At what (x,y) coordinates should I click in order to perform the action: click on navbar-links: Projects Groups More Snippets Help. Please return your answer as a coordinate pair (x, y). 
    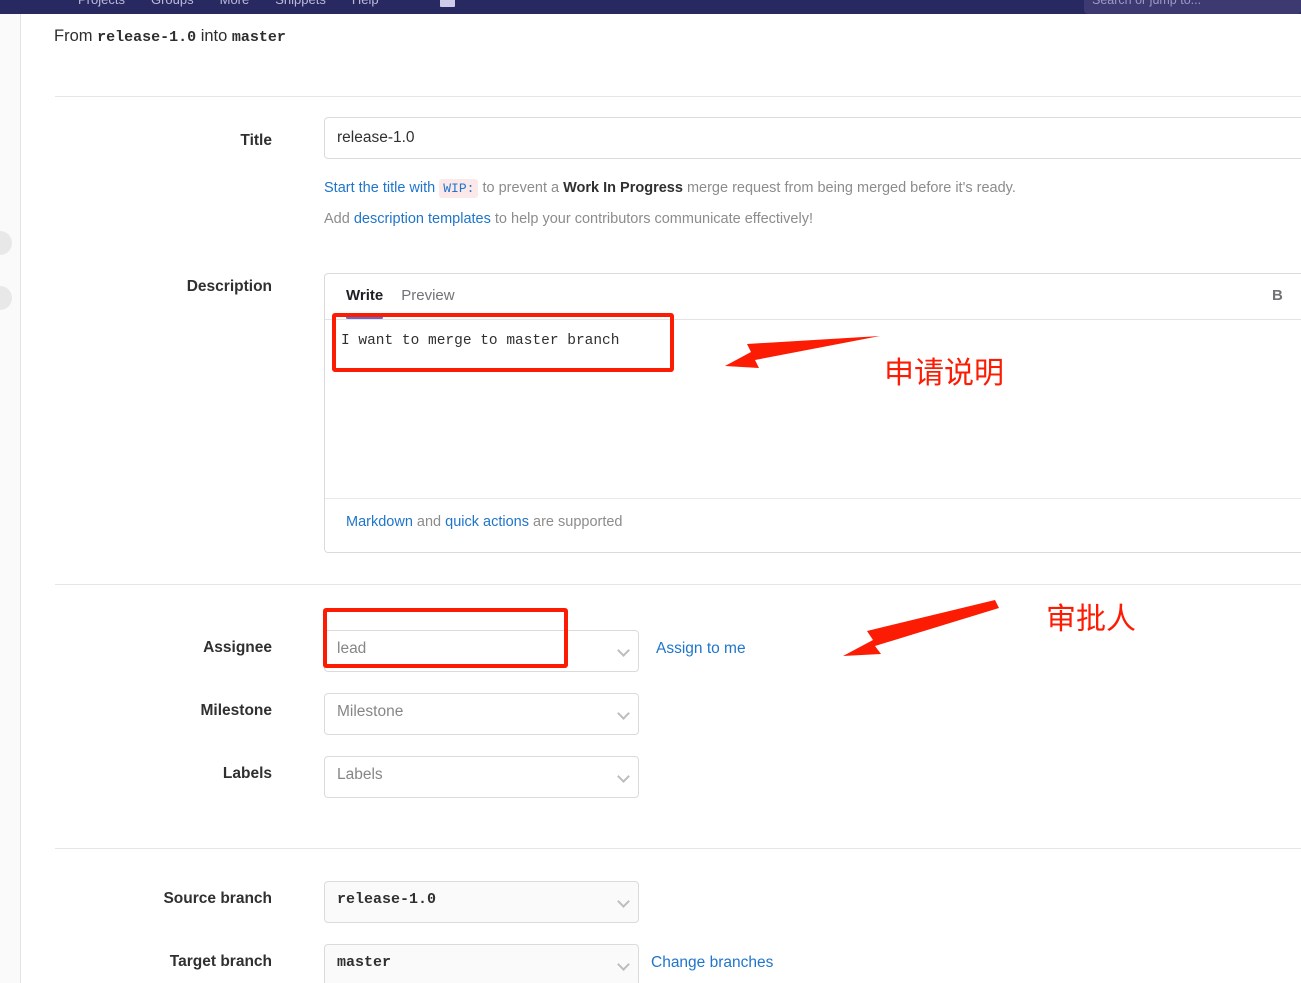
    Looking at the image, I should click on (228, 3).